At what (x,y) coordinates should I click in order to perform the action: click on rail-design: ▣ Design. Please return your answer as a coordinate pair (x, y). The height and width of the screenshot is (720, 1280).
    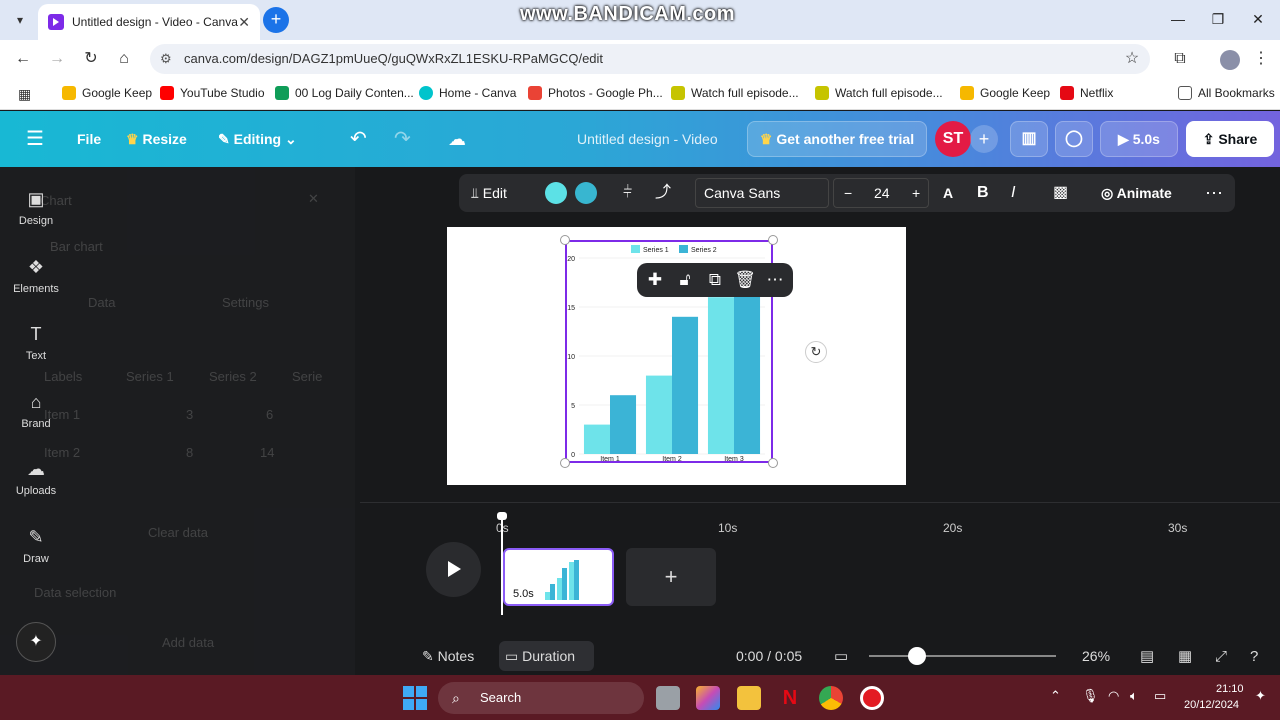
    Looking at the image, I should click on (36, 208).